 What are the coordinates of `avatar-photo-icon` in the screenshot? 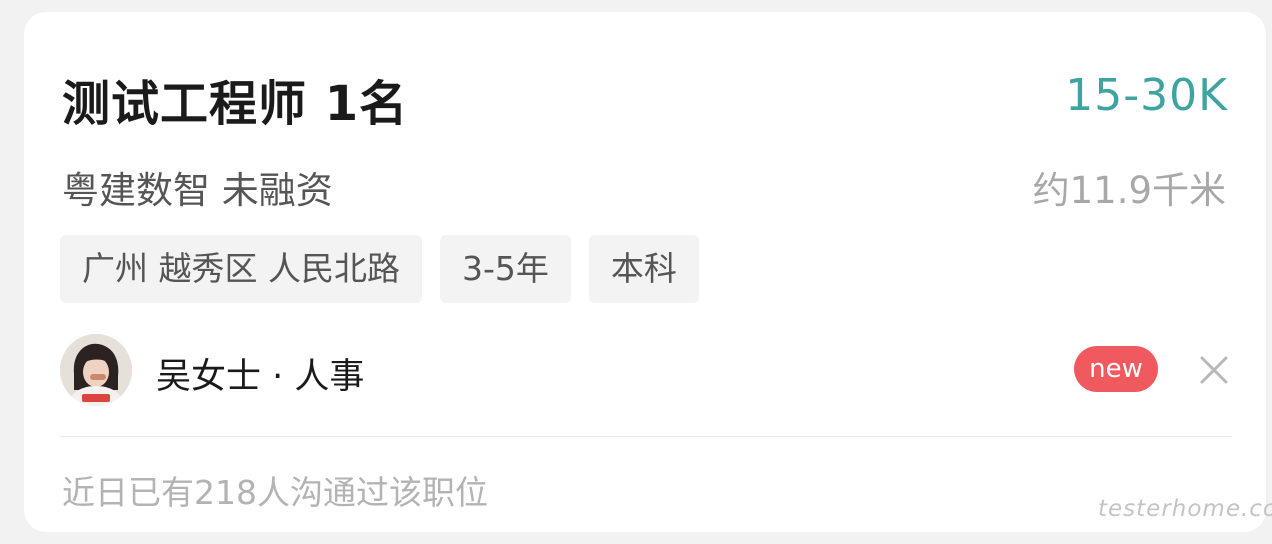 It's located at (96, 370).